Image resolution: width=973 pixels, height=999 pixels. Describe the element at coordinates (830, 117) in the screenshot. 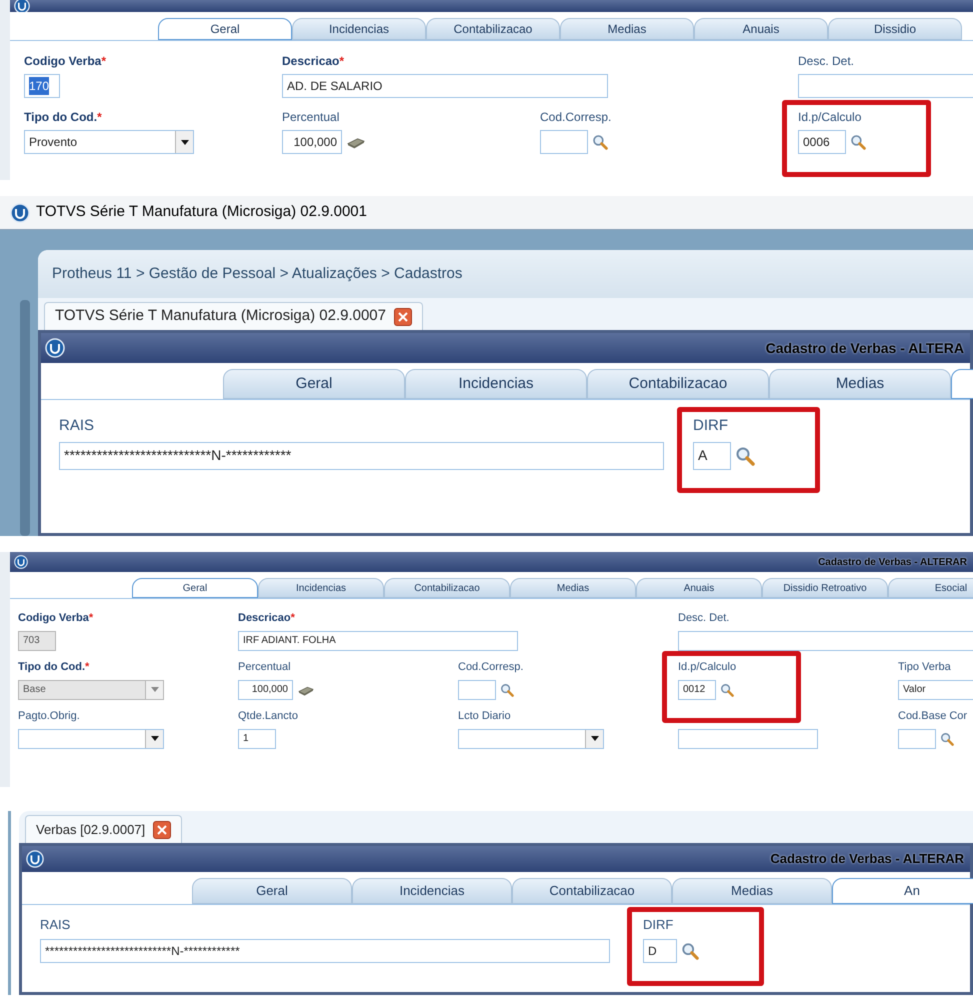

I see `field-label: Id.p/Calculo` at that location.